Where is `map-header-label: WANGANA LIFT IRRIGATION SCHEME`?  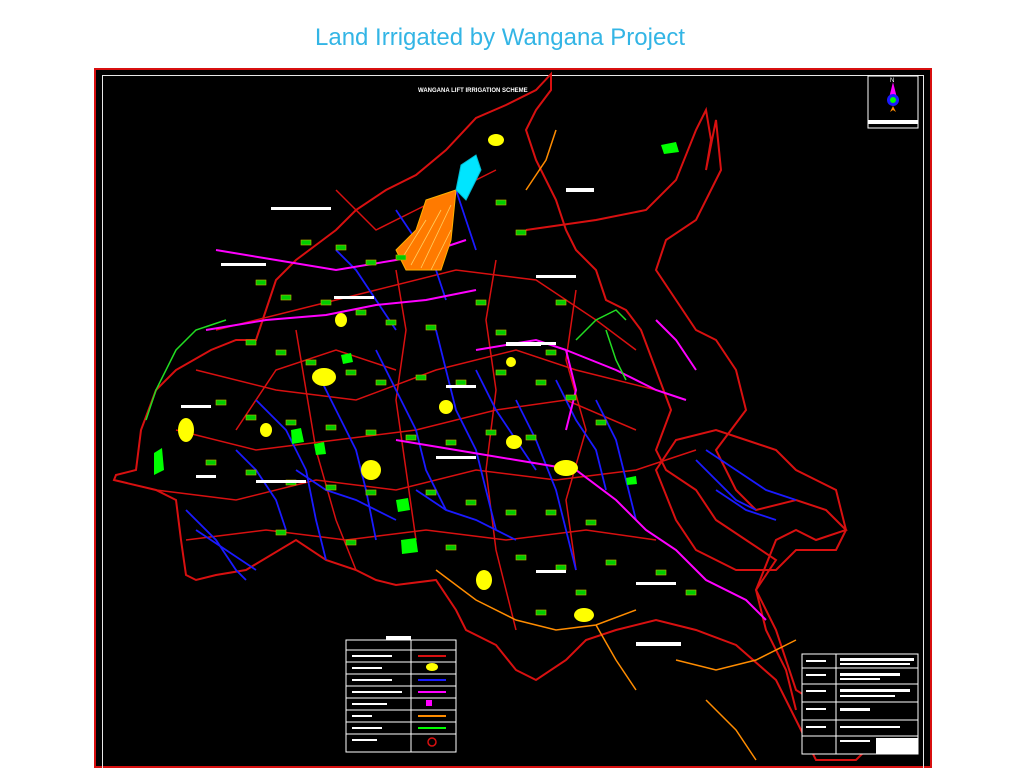
map-header-label: WANGANA LIFT IRRIGATION SCHEME is located at coordinates (473, 91).